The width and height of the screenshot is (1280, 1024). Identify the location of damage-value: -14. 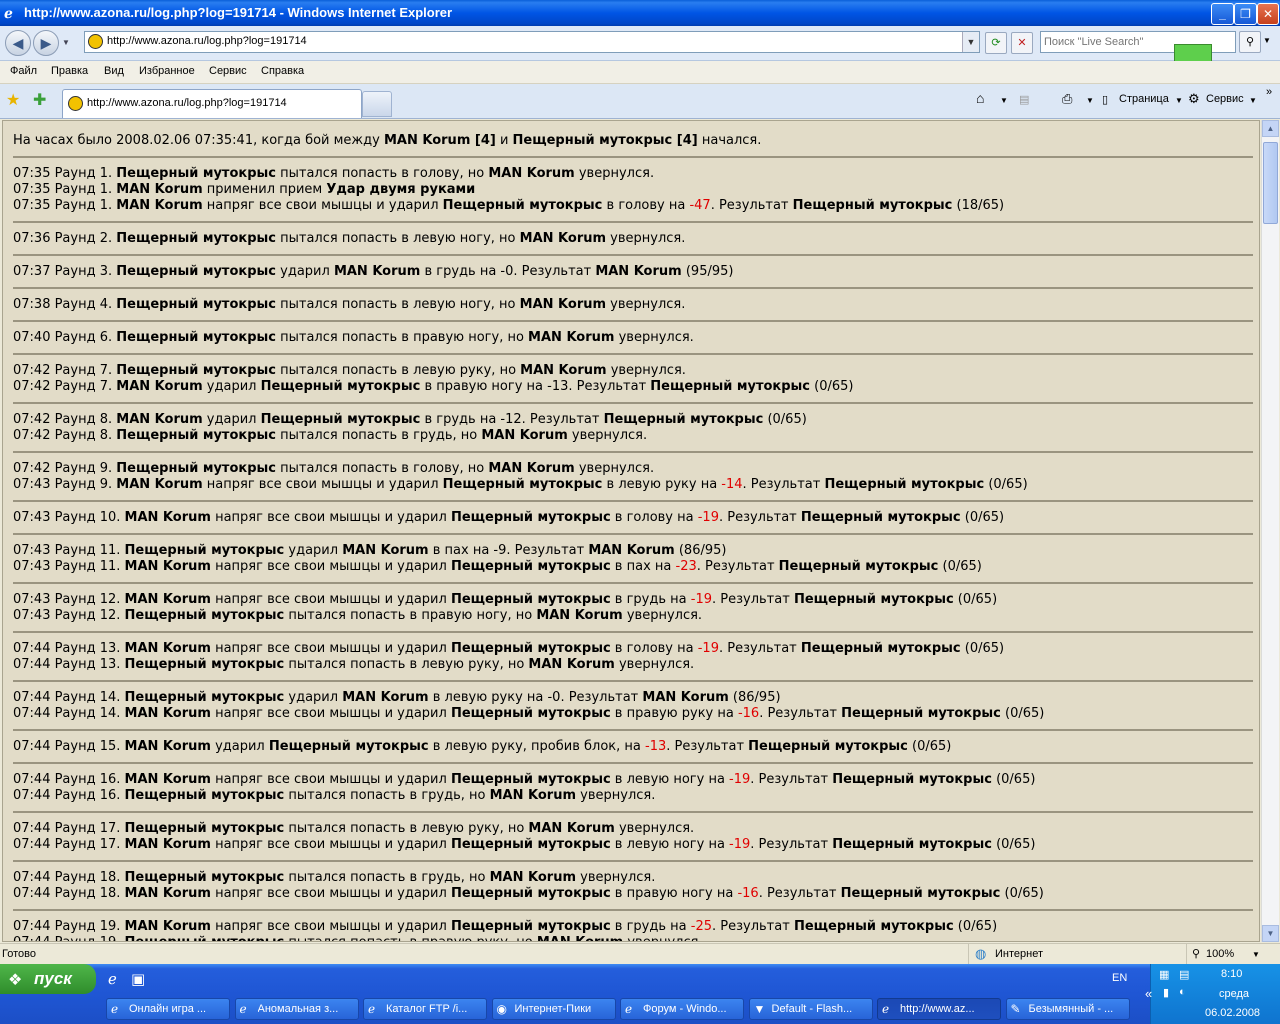
(732, 484).